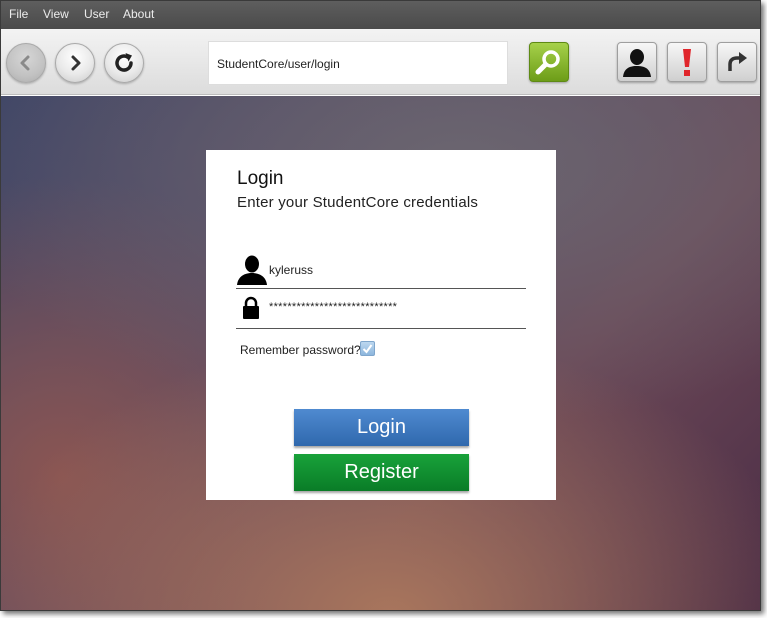  Describe the element at coordinates (18, 14) in the screenshot. I see `menu-file: File` at that location.